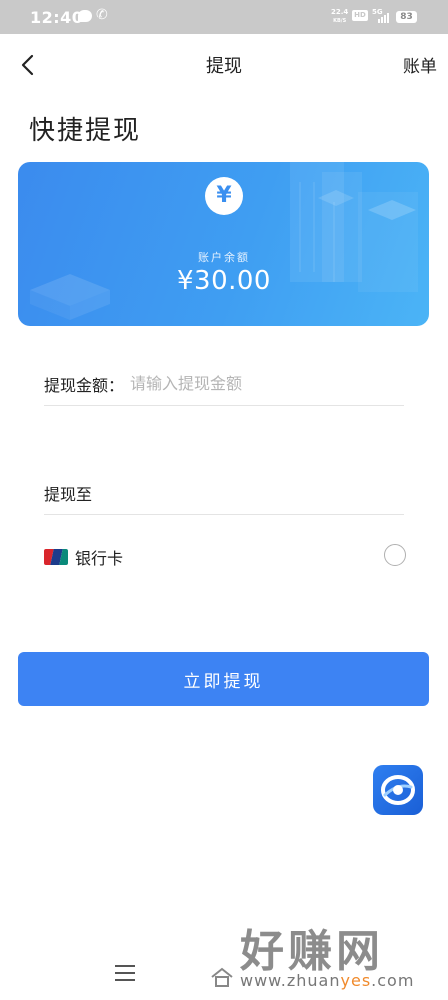 The height and width of the screenshot is (1000, 448). I want to click on watermark-url-highlight: yes, so click(356, 980).